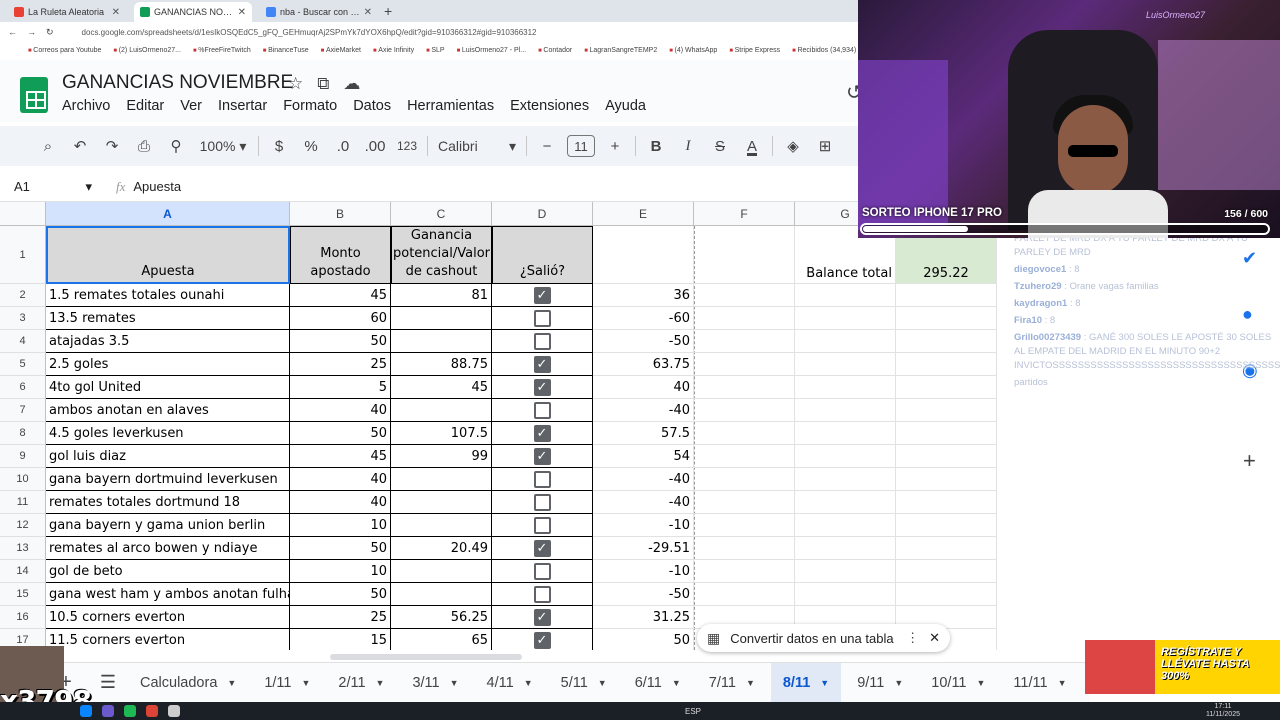 The width and height of the screenshot is (1280, 720). What do you see at coordinates (426, 657) in the screenshot?
I see `horizontal-scrollbar` at bounding box center [426, 657].